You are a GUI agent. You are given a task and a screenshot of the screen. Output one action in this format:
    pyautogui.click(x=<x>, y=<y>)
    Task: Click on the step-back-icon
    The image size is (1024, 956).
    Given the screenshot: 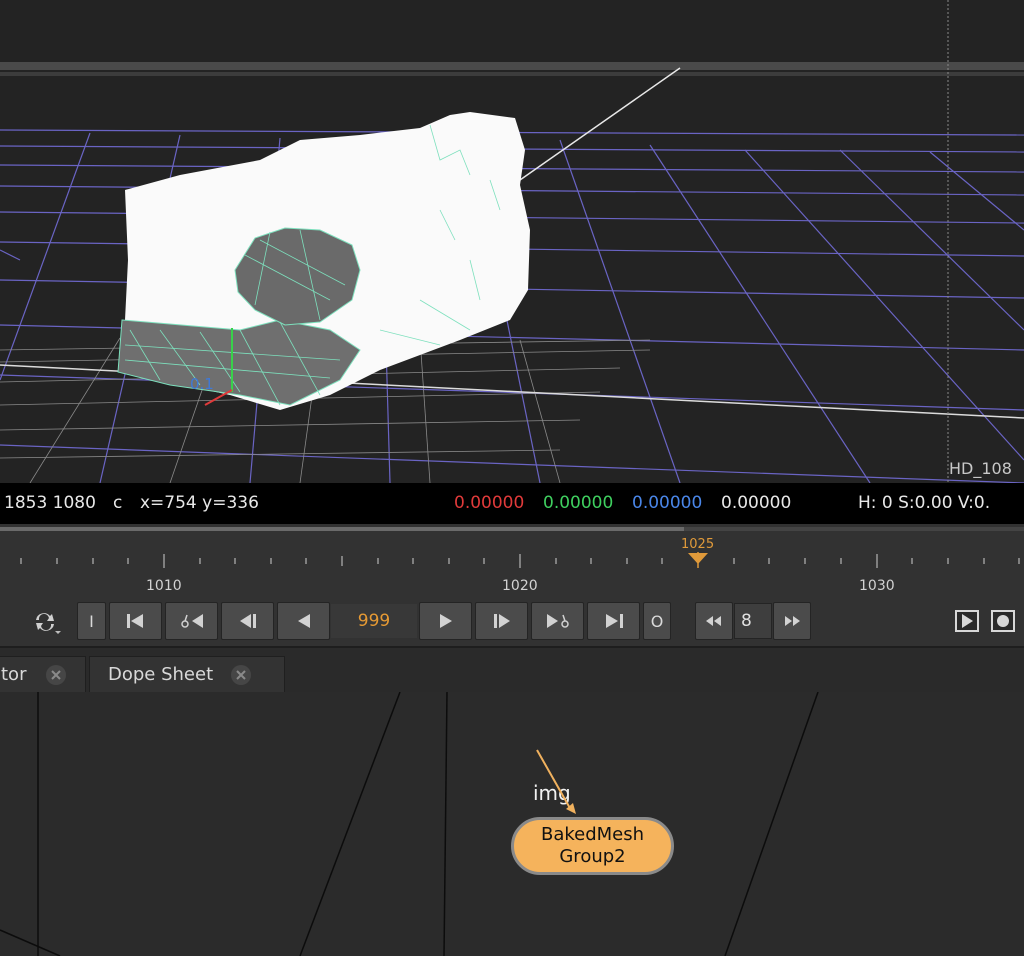 What is the action you would take?
    pyautogui.click(x=247, y=621)
    